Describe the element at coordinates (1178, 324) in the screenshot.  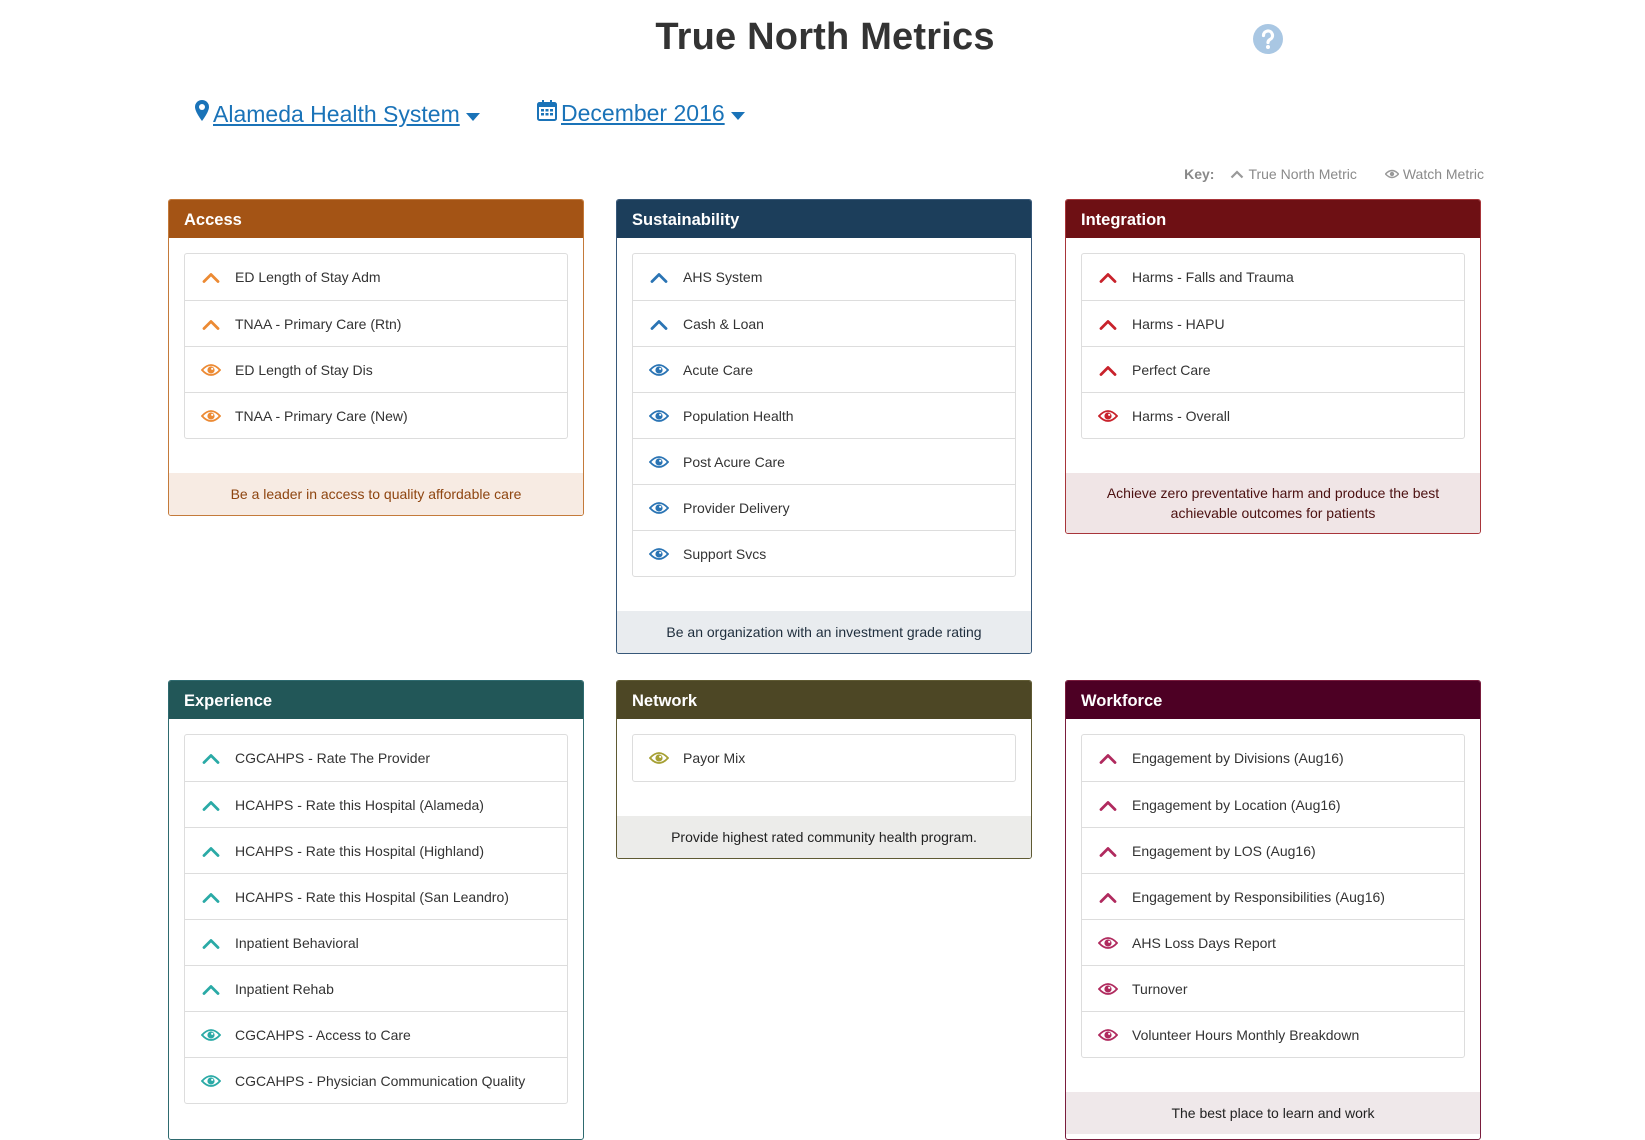
I see `metric-label: Harms - HAPU` at that location.